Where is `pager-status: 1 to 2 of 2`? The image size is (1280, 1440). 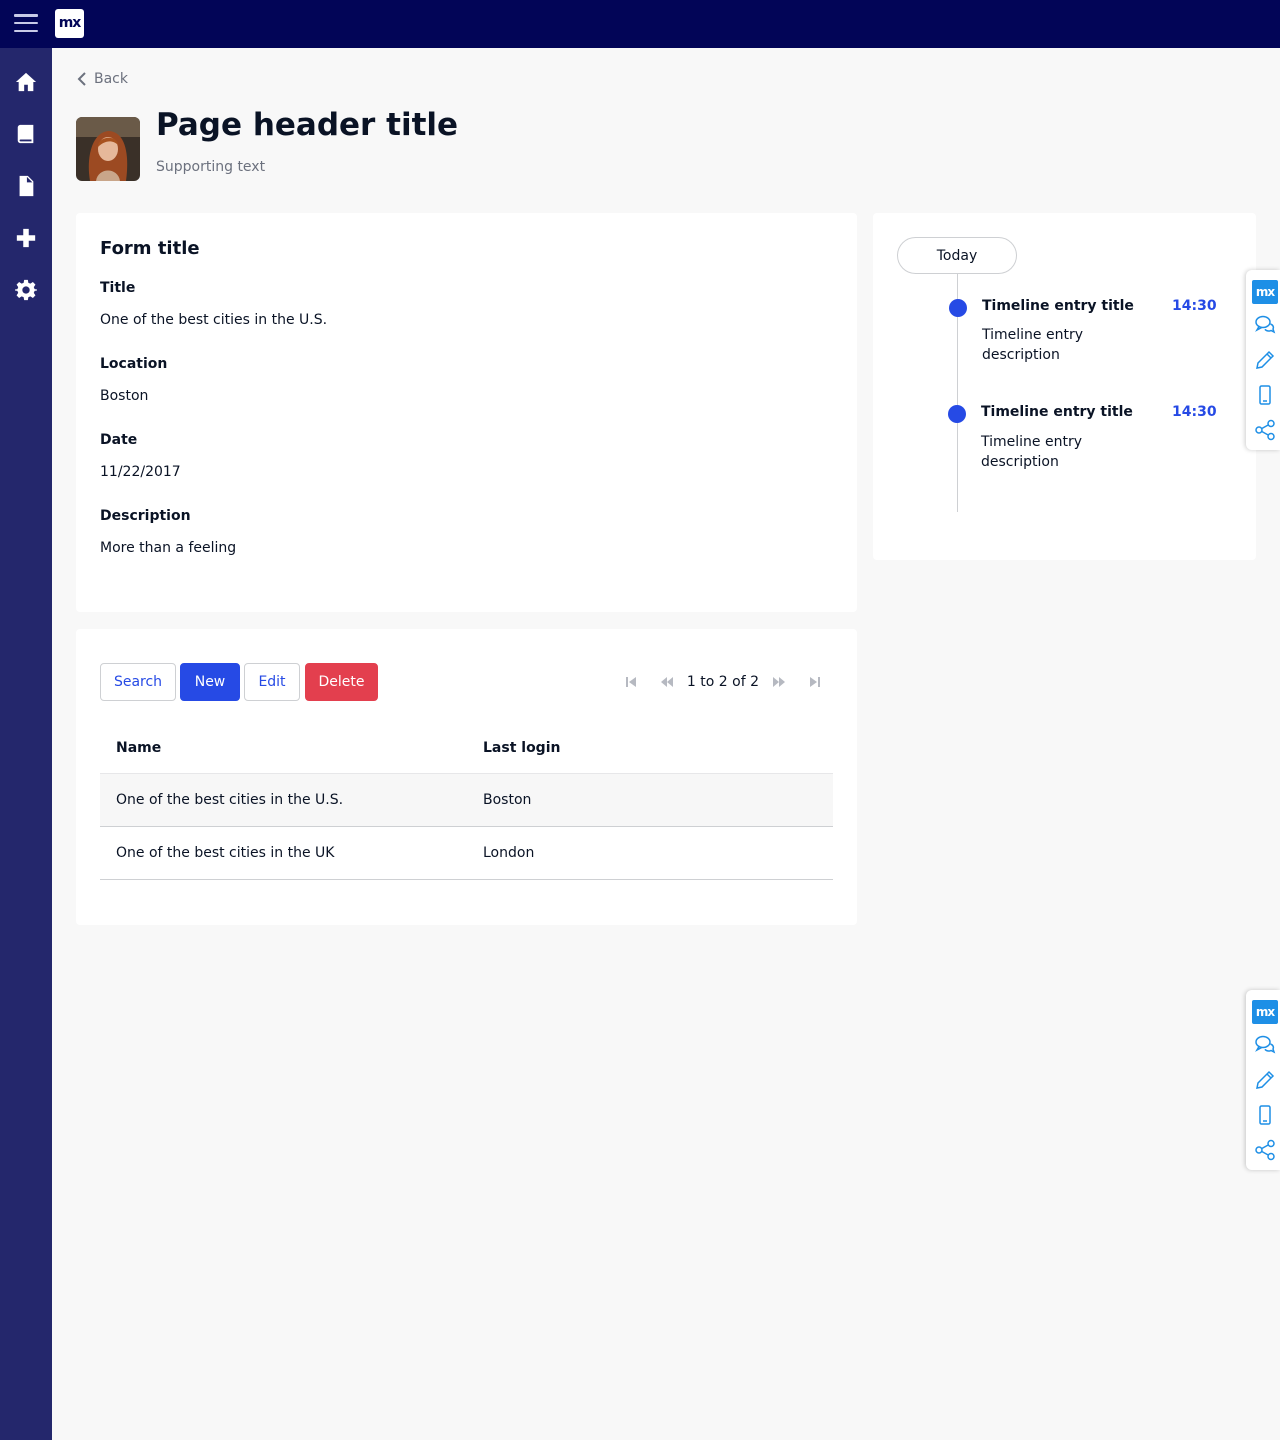
pager-status: 1 to 2 of 2 is located at coordinates (722, 682).